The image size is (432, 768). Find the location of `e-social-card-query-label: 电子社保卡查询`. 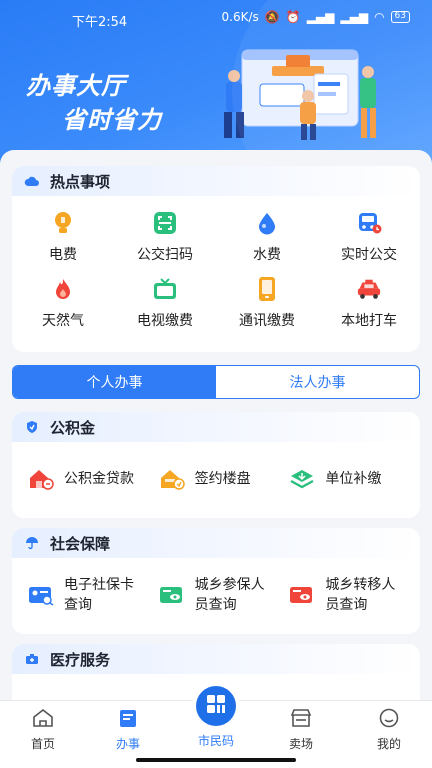

e-social-card-query-label: 电子社保卡查询 is located at coordinates (99, 595).